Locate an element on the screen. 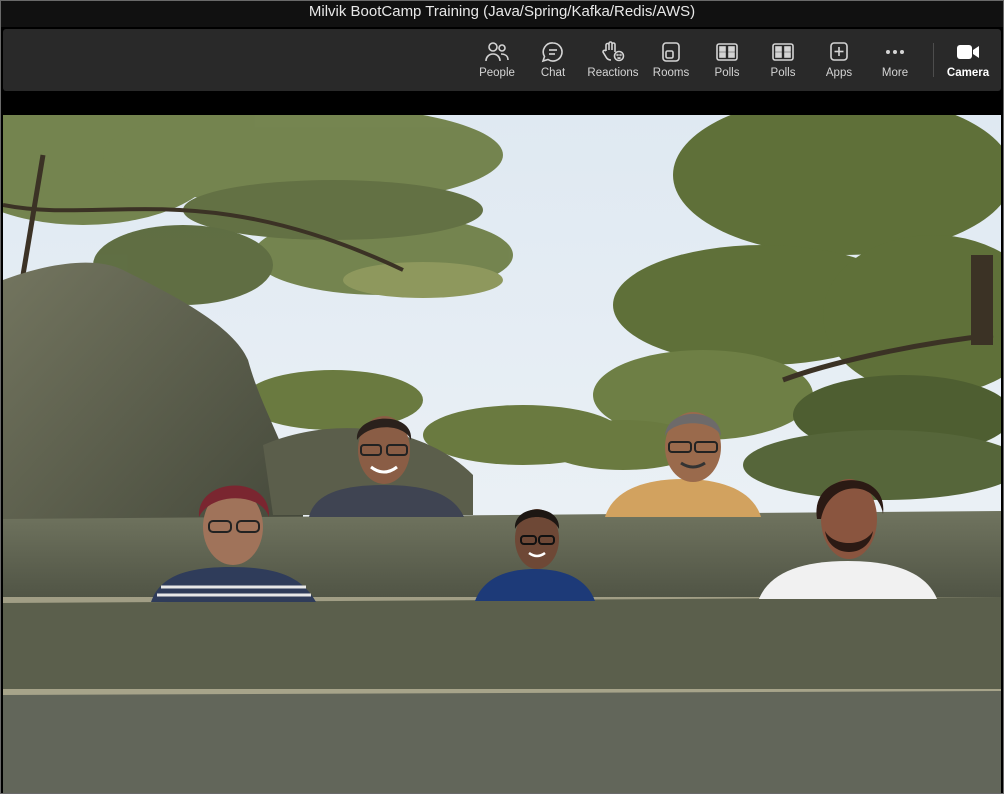 The height and width of the screenshot is (794, 1004). chat-button: Chat is located at coordinates (553, 60).